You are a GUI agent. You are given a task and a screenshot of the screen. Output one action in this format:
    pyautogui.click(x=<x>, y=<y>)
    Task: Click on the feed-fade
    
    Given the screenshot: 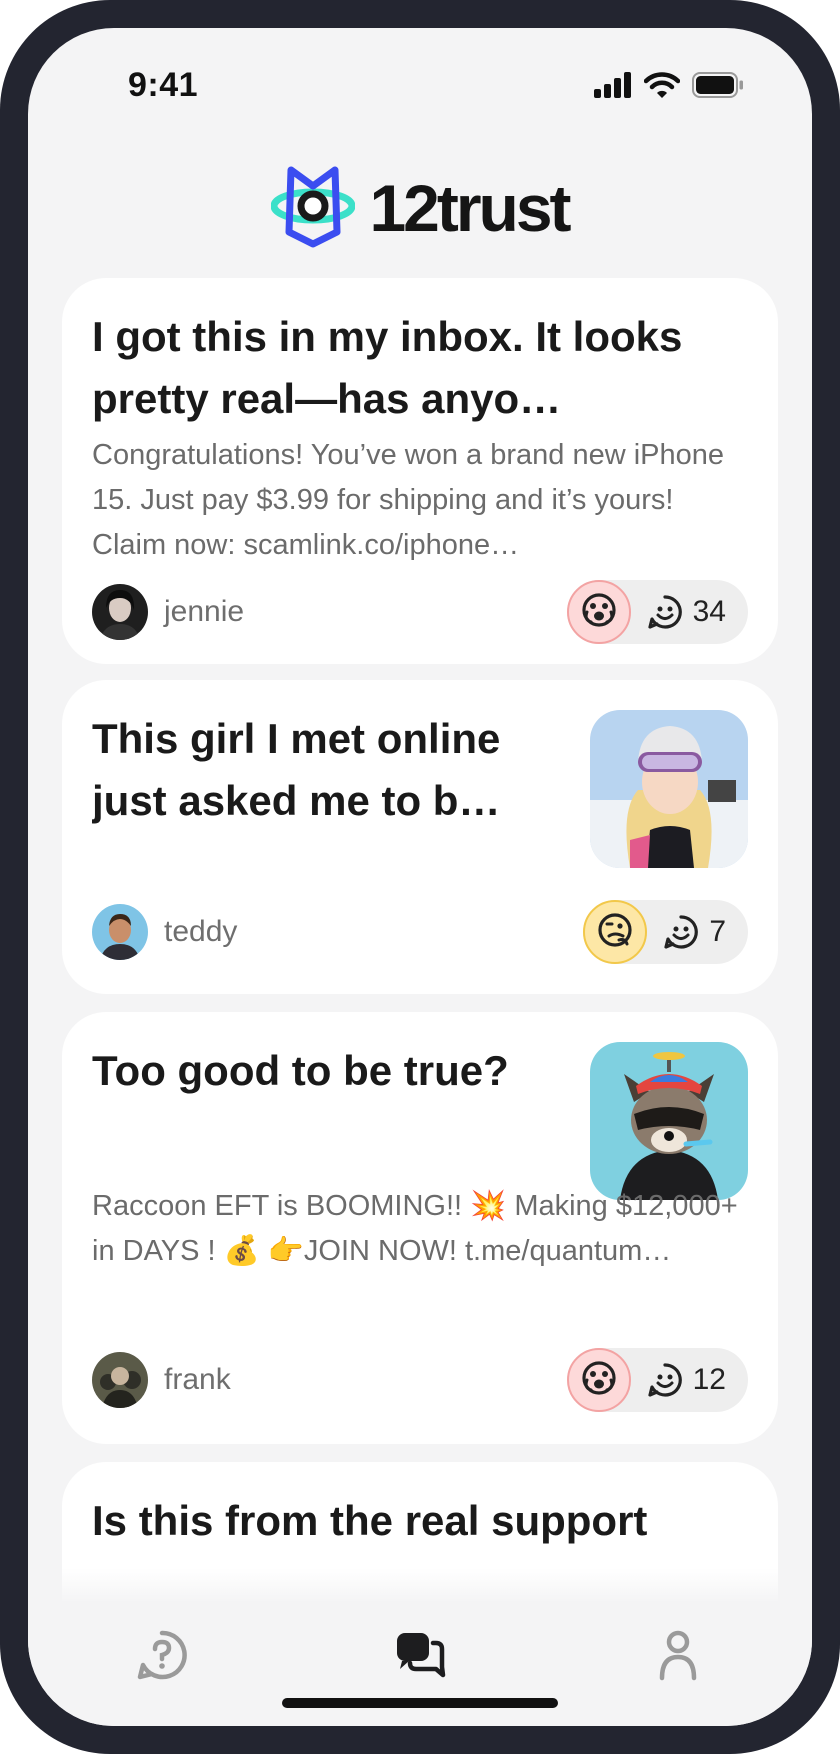 What is the action you would take?
    pyautogui.click(x=420, y=1586)
    